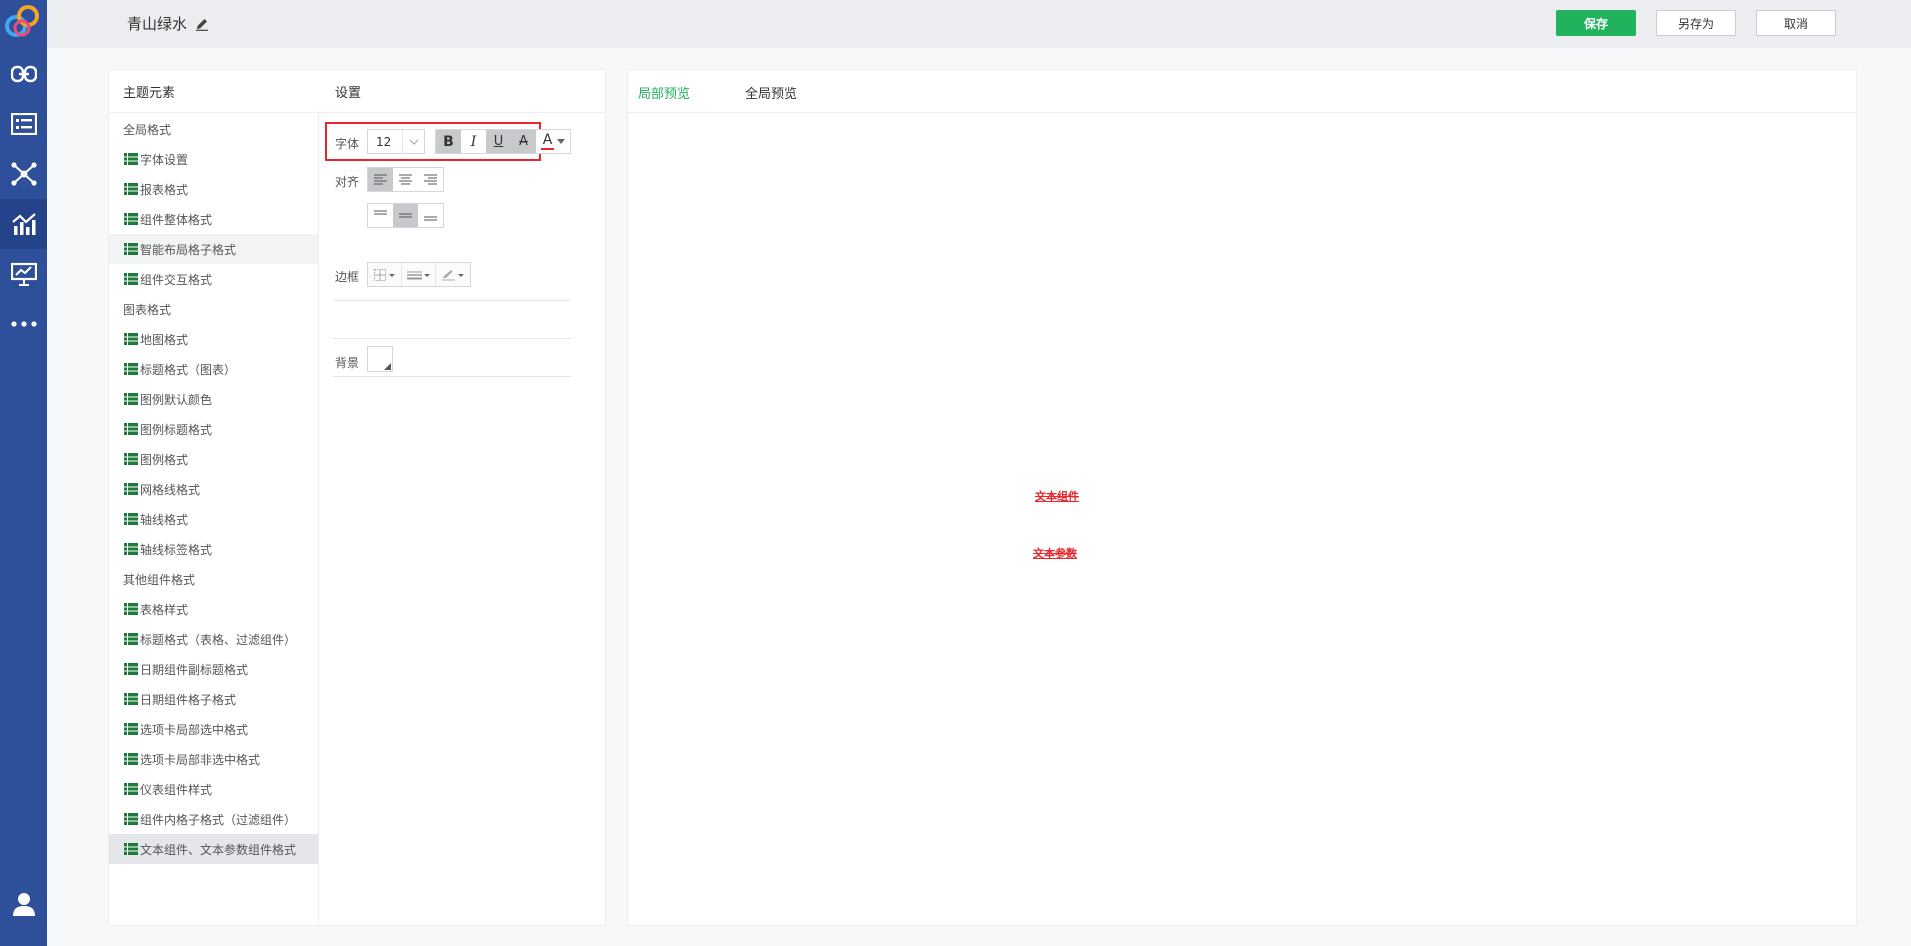  What do you see at coordinates (23, 74) in the screenshot?
I see `nav-link-icon` at bounding box center [23, 74].